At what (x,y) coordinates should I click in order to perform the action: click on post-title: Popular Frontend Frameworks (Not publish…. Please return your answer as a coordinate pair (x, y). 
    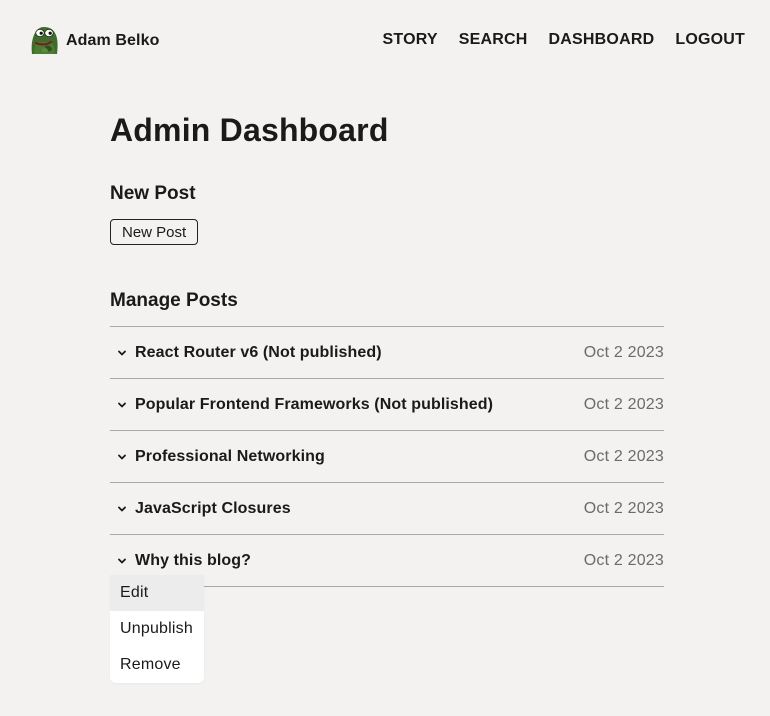
    Looking at the image, I should click on (314, 404).